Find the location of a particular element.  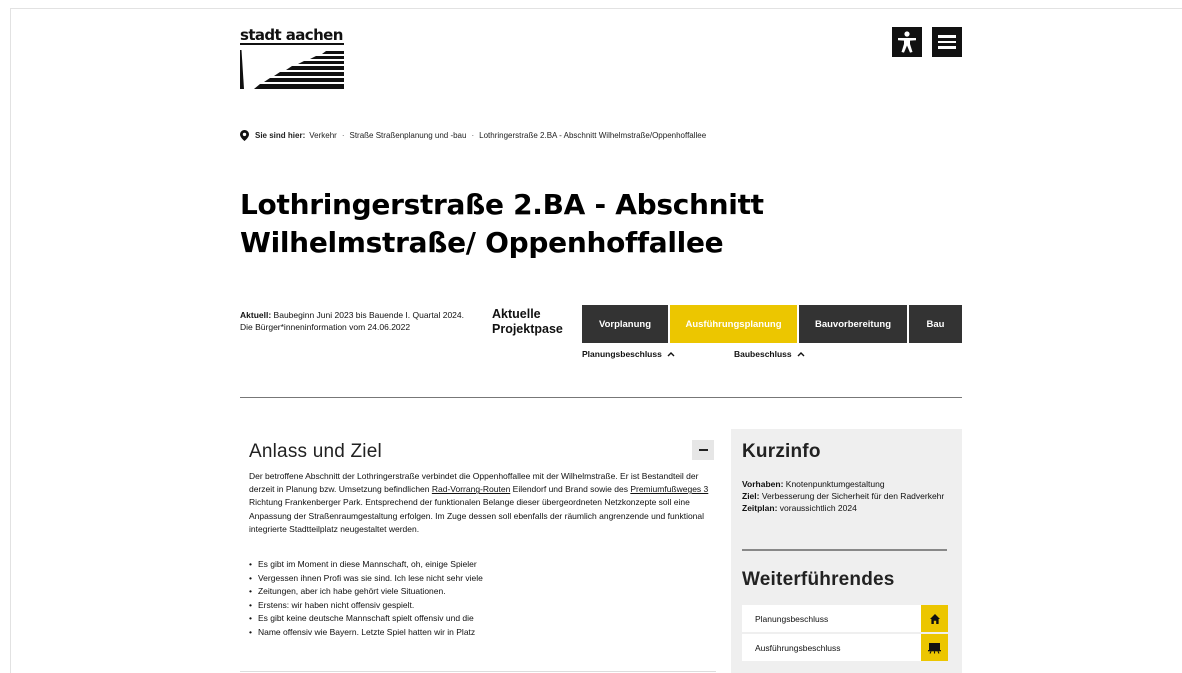

section-title: Anlass und Ziel is located at coordinates (315, 451).